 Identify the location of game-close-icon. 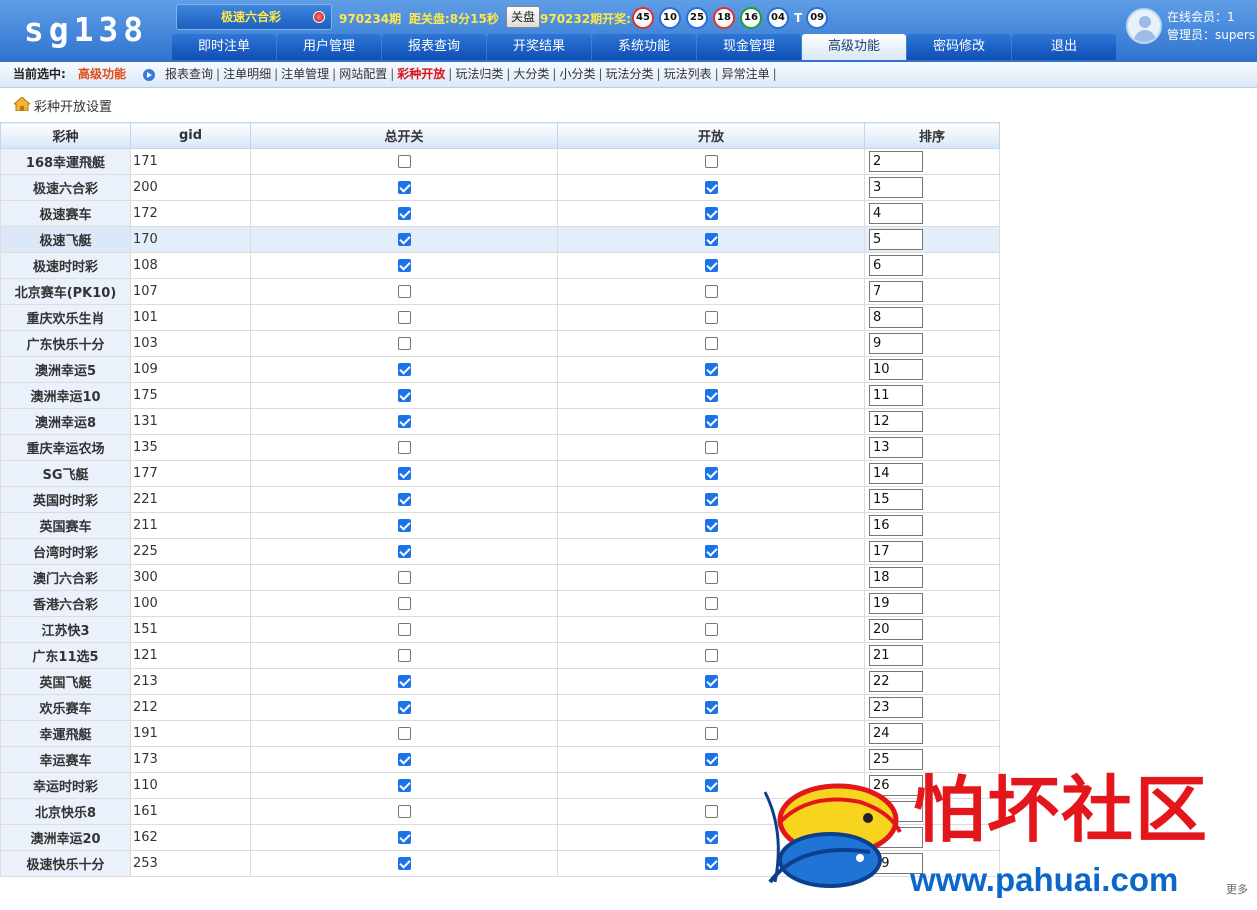
(319, 17).